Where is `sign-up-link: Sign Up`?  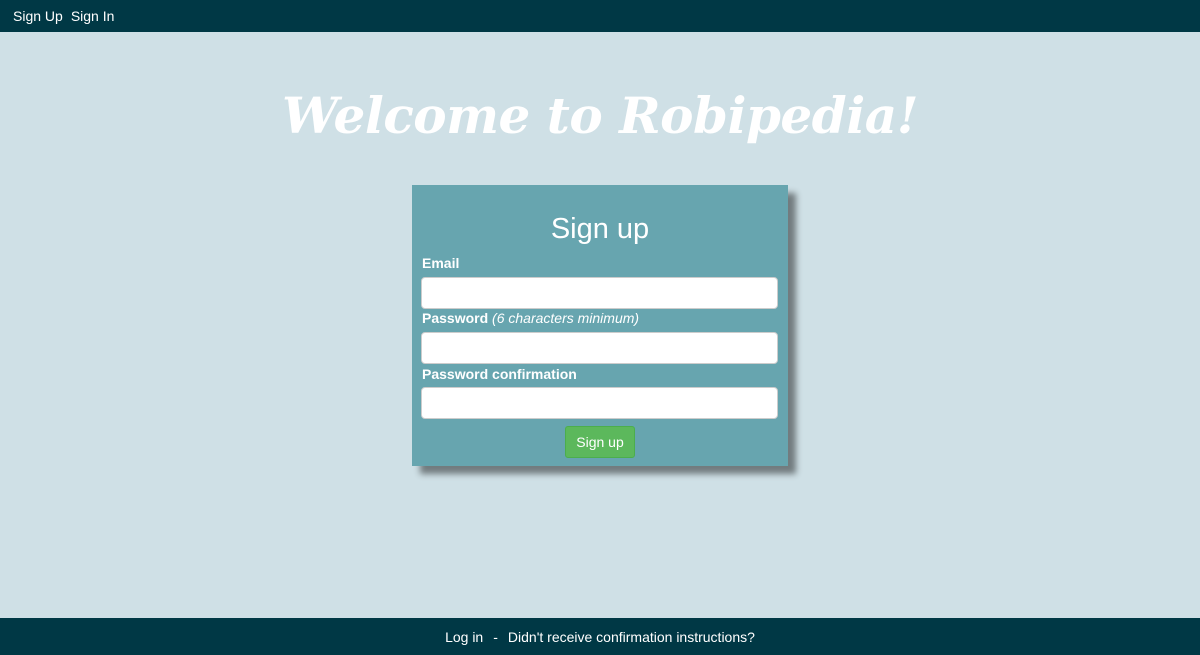
sign-up-link: Sign Up is located at coordinates (38, 16).